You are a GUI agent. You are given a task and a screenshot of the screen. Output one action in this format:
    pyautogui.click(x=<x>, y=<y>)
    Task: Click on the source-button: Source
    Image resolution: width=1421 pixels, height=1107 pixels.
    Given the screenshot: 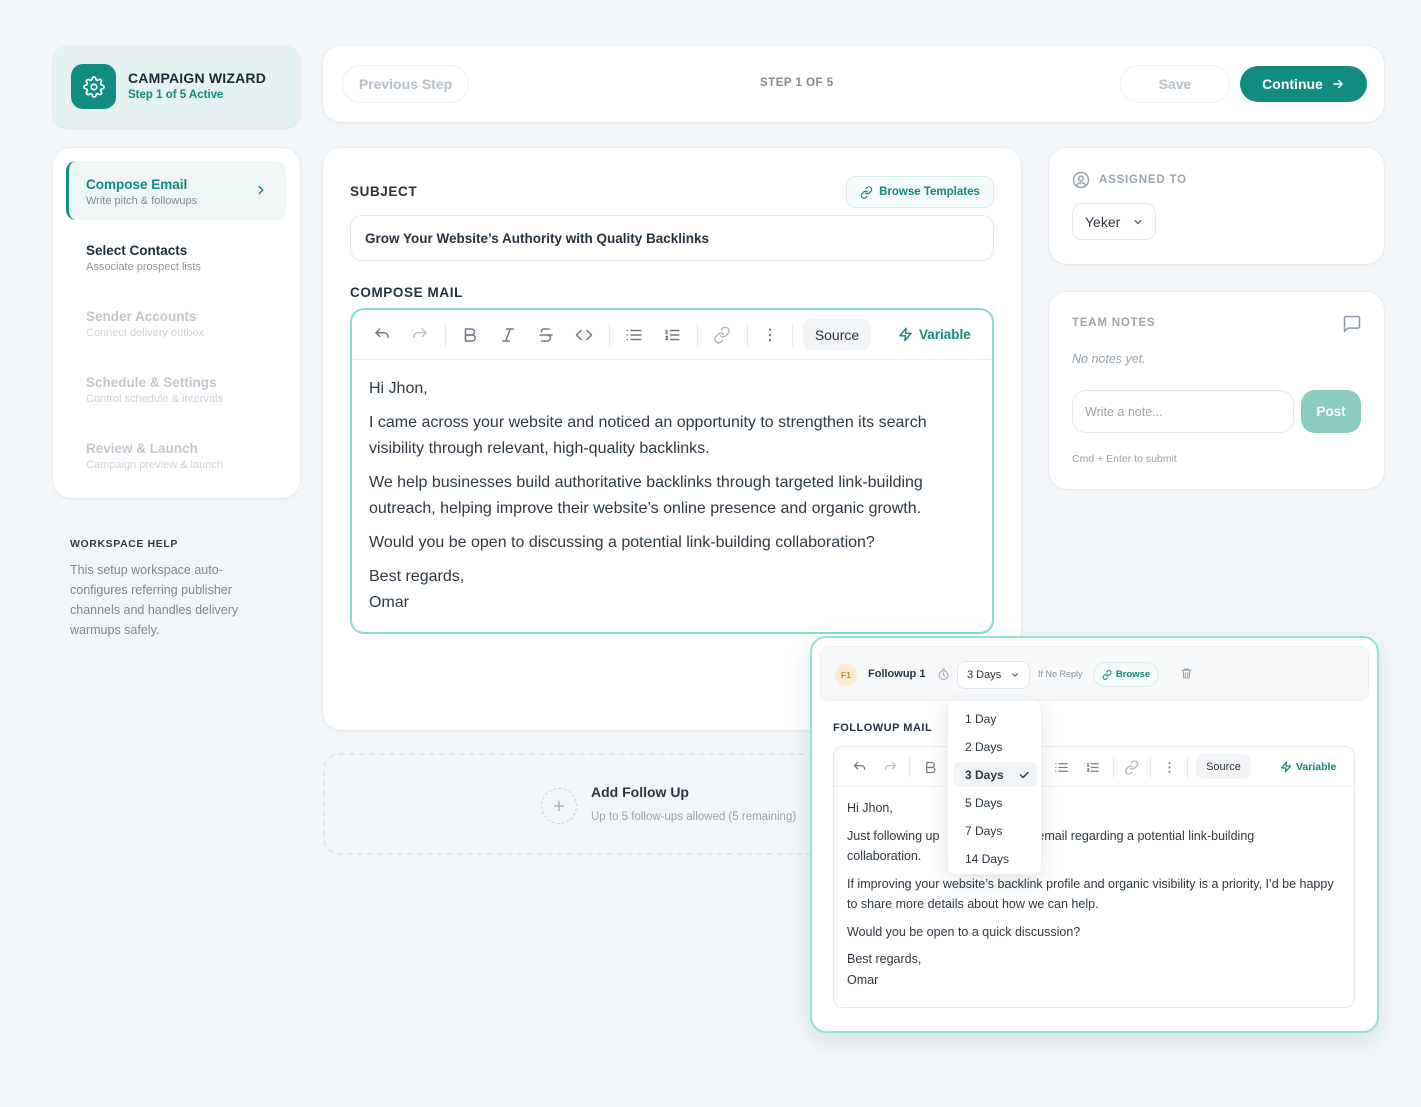 What is the action you would take?
    pyautogui.click(x=837, y=334)
    